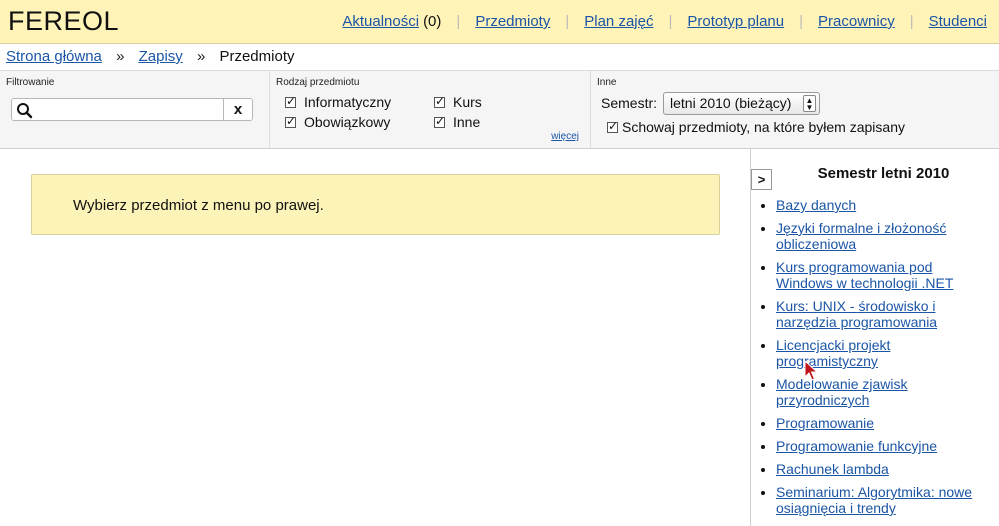 The width and height of the screenshot is (999, 526). What do you see at coordinates (607, 82) in the screenshot?
I see `other-heading: Inne` at bounding box center [607, 82].